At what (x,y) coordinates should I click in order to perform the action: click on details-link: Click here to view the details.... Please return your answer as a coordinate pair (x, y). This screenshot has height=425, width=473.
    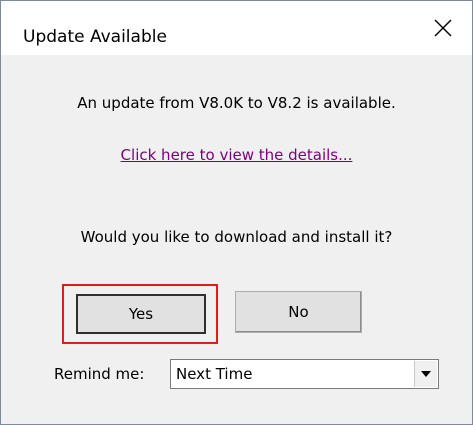
    Looking at the image, I should click on (236, 155).